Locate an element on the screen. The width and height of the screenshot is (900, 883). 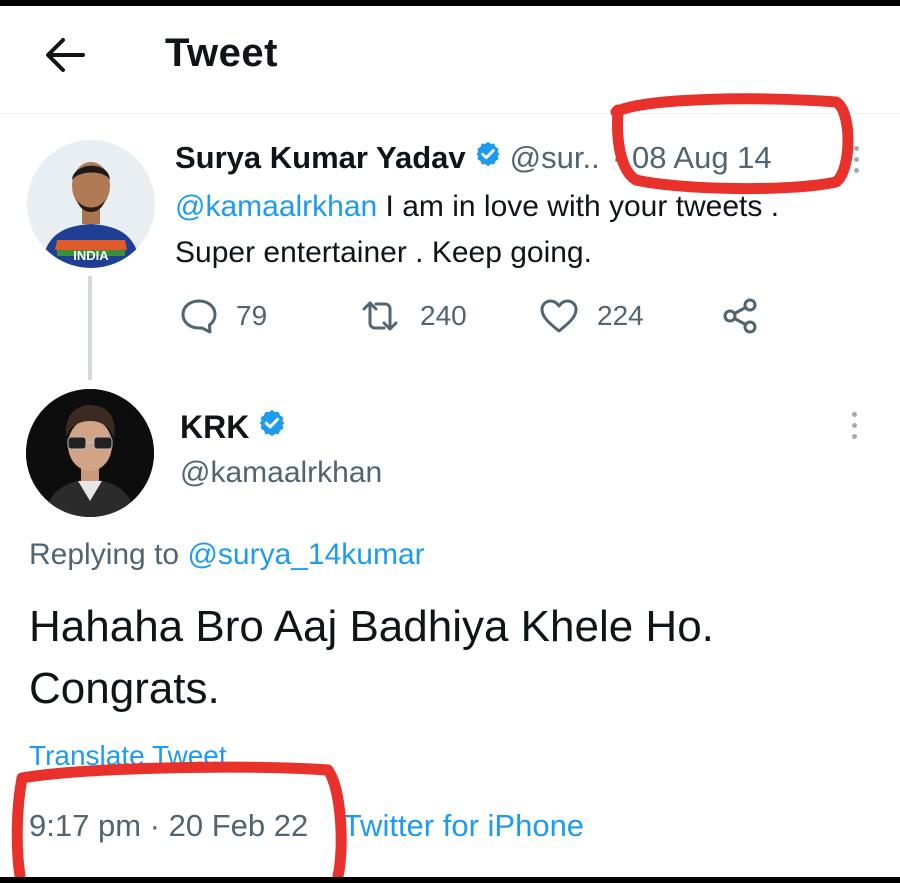
heart-icon is located at coordinates (559, 316).